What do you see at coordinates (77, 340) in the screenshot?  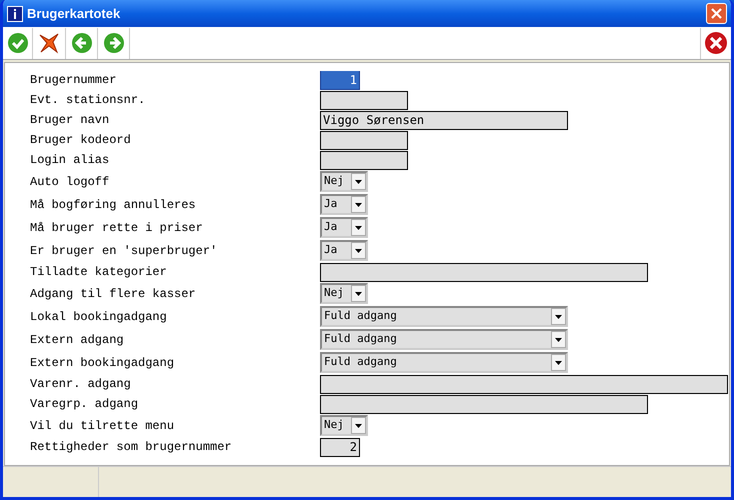 I see `field-label: Extern adgang` at bounding box center [77, 340].